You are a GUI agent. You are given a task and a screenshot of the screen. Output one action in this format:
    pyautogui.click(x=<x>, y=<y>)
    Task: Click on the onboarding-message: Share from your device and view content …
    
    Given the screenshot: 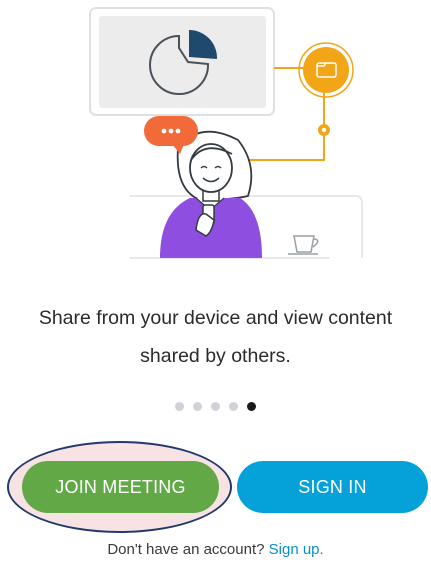 What is the action you would take?
    pyautogui.click(x=215, y=337)
    